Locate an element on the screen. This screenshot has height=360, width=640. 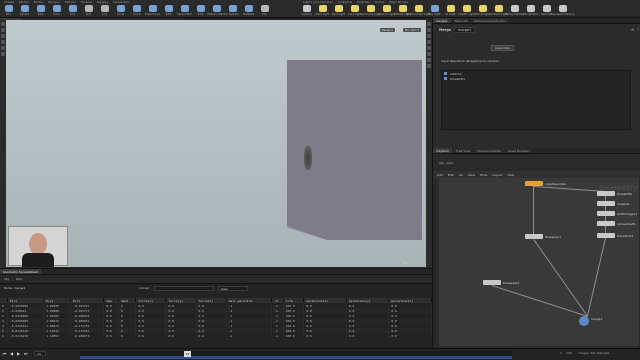
tool-null: Null is located at coordinates (88, 11).